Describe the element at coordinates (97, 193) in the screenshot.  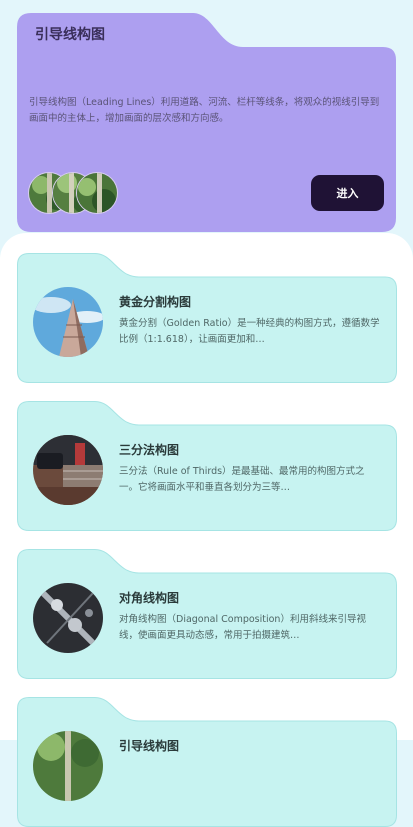
I see `thumbnail-avatar` at that location.